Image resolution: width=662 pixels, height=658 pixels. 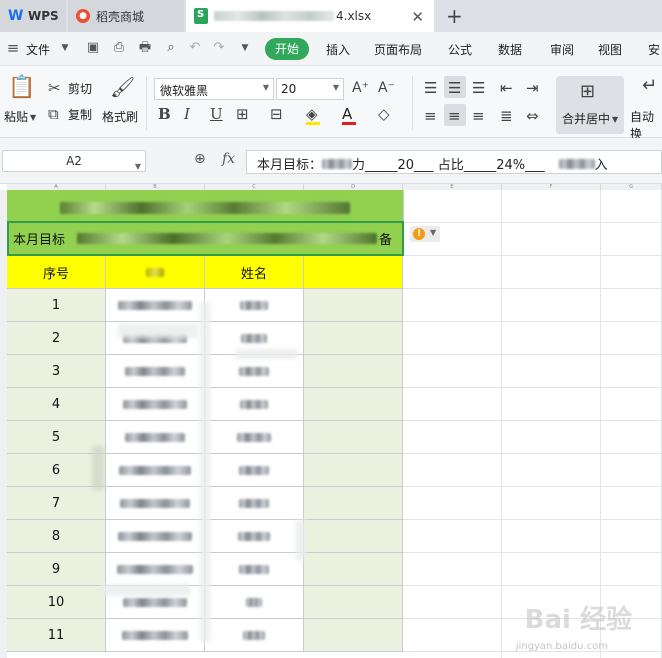 I want to click on redo-icon: ↷, so click(x=219, y=48).